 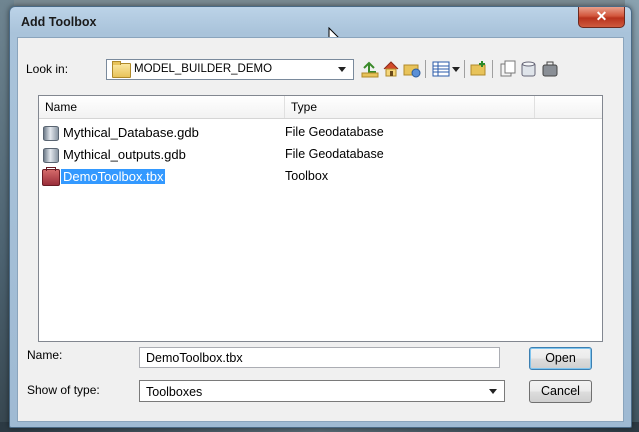 What do you see at coordinates (131, 132) in the screenshot?
I see `list-item-name: Mythical_Database.gdb` at bounding box center [131, 132].